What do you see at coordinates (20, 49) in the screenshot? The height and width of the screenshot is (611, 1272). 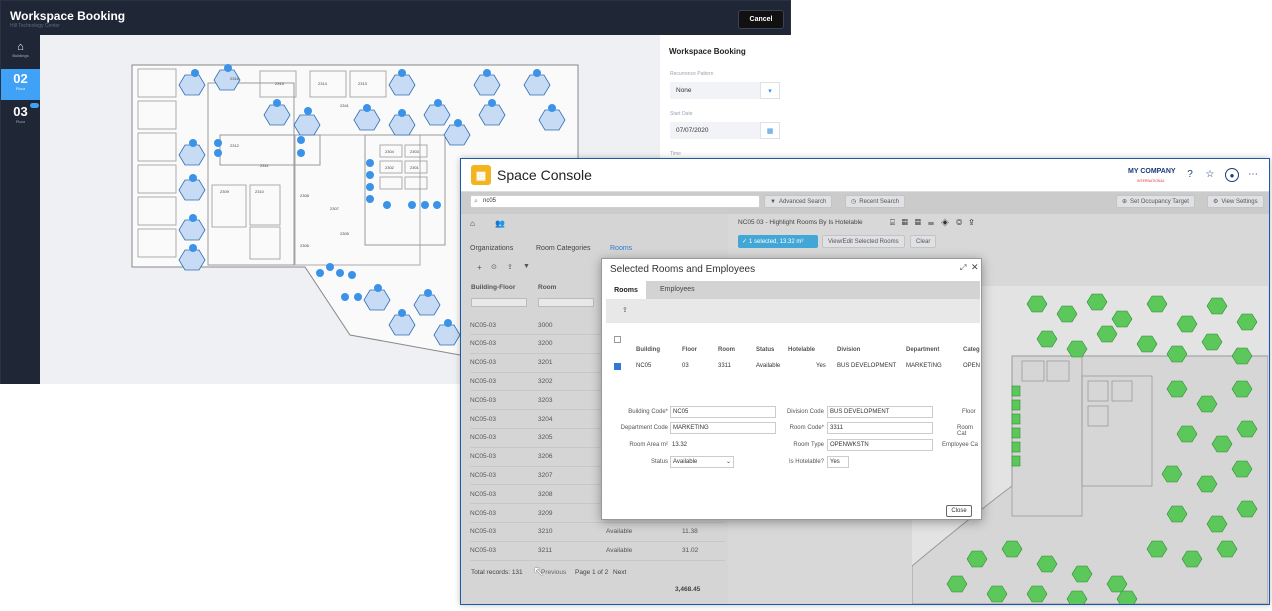 I see `sidebar-item-buildings: ⌂ Buildings` at bounding box center [20, 49].